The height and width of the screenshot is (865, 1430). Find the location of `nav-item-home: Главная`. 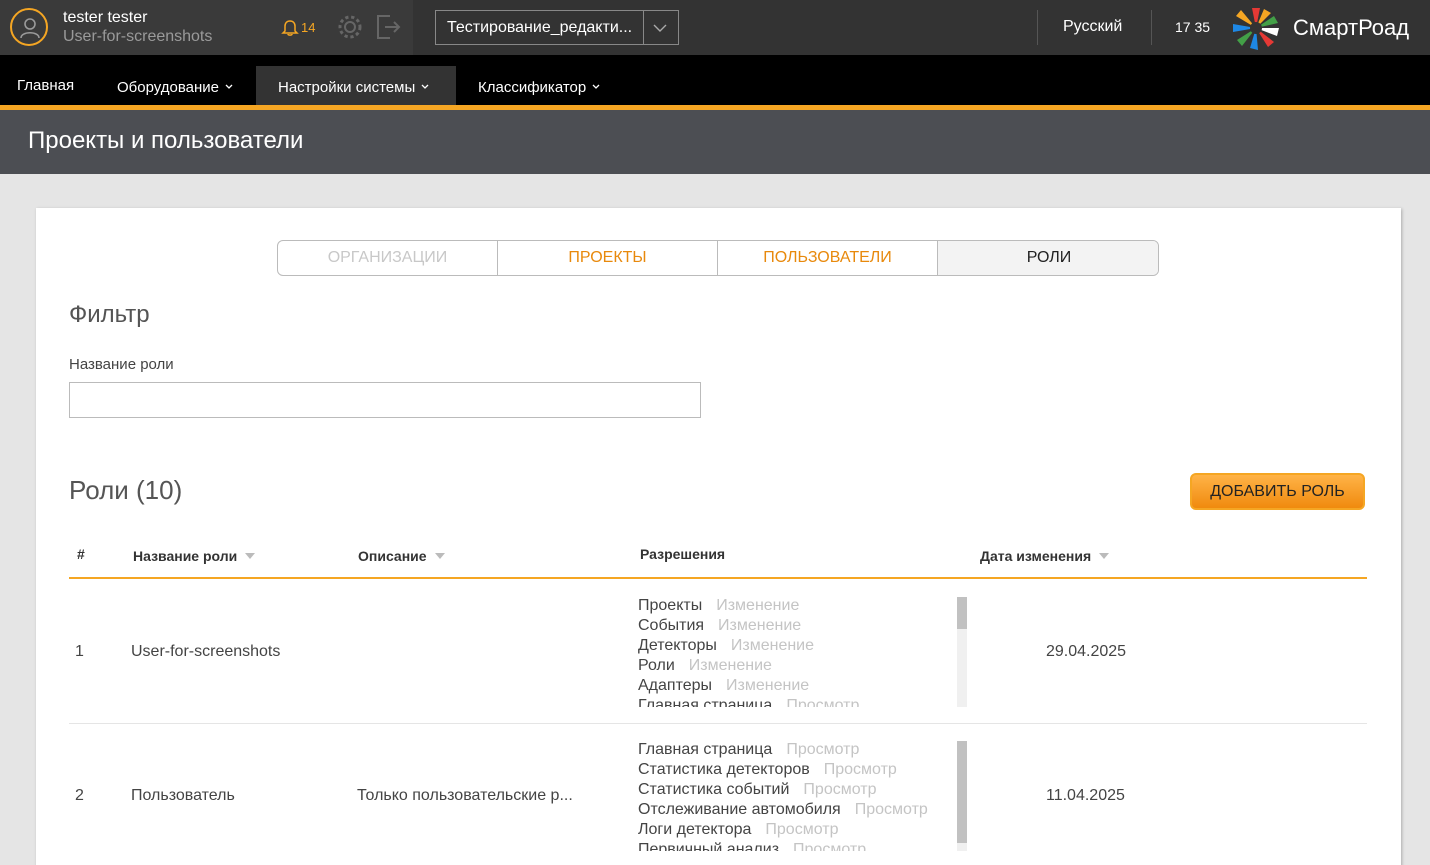

nav-item-home: Главная is located at coordinates (47, 85).